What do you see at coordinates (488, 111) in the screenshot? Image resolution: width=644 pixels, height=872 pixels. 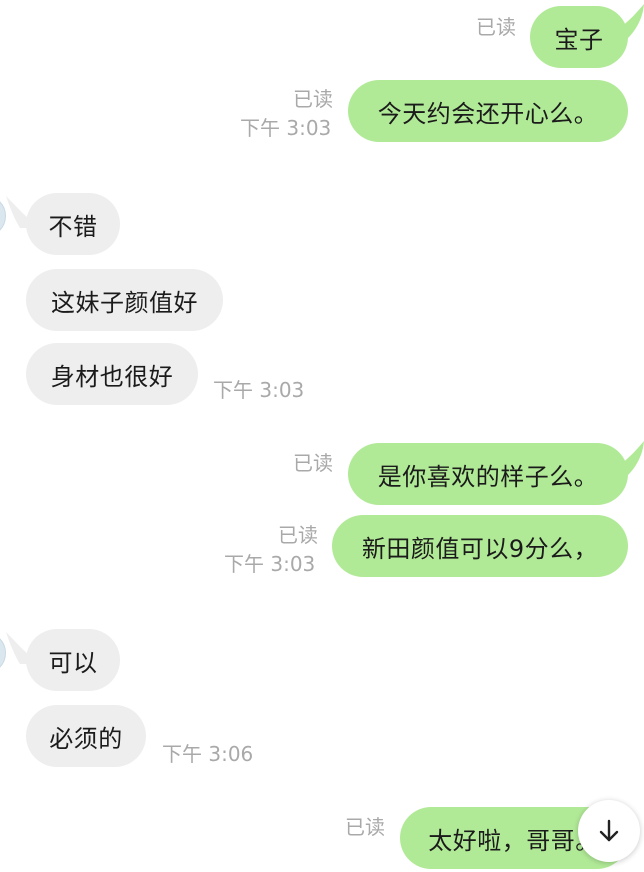 I see `message-bubble-outgoing: 今天约会还开心么。` at bounding box center [488, 111].